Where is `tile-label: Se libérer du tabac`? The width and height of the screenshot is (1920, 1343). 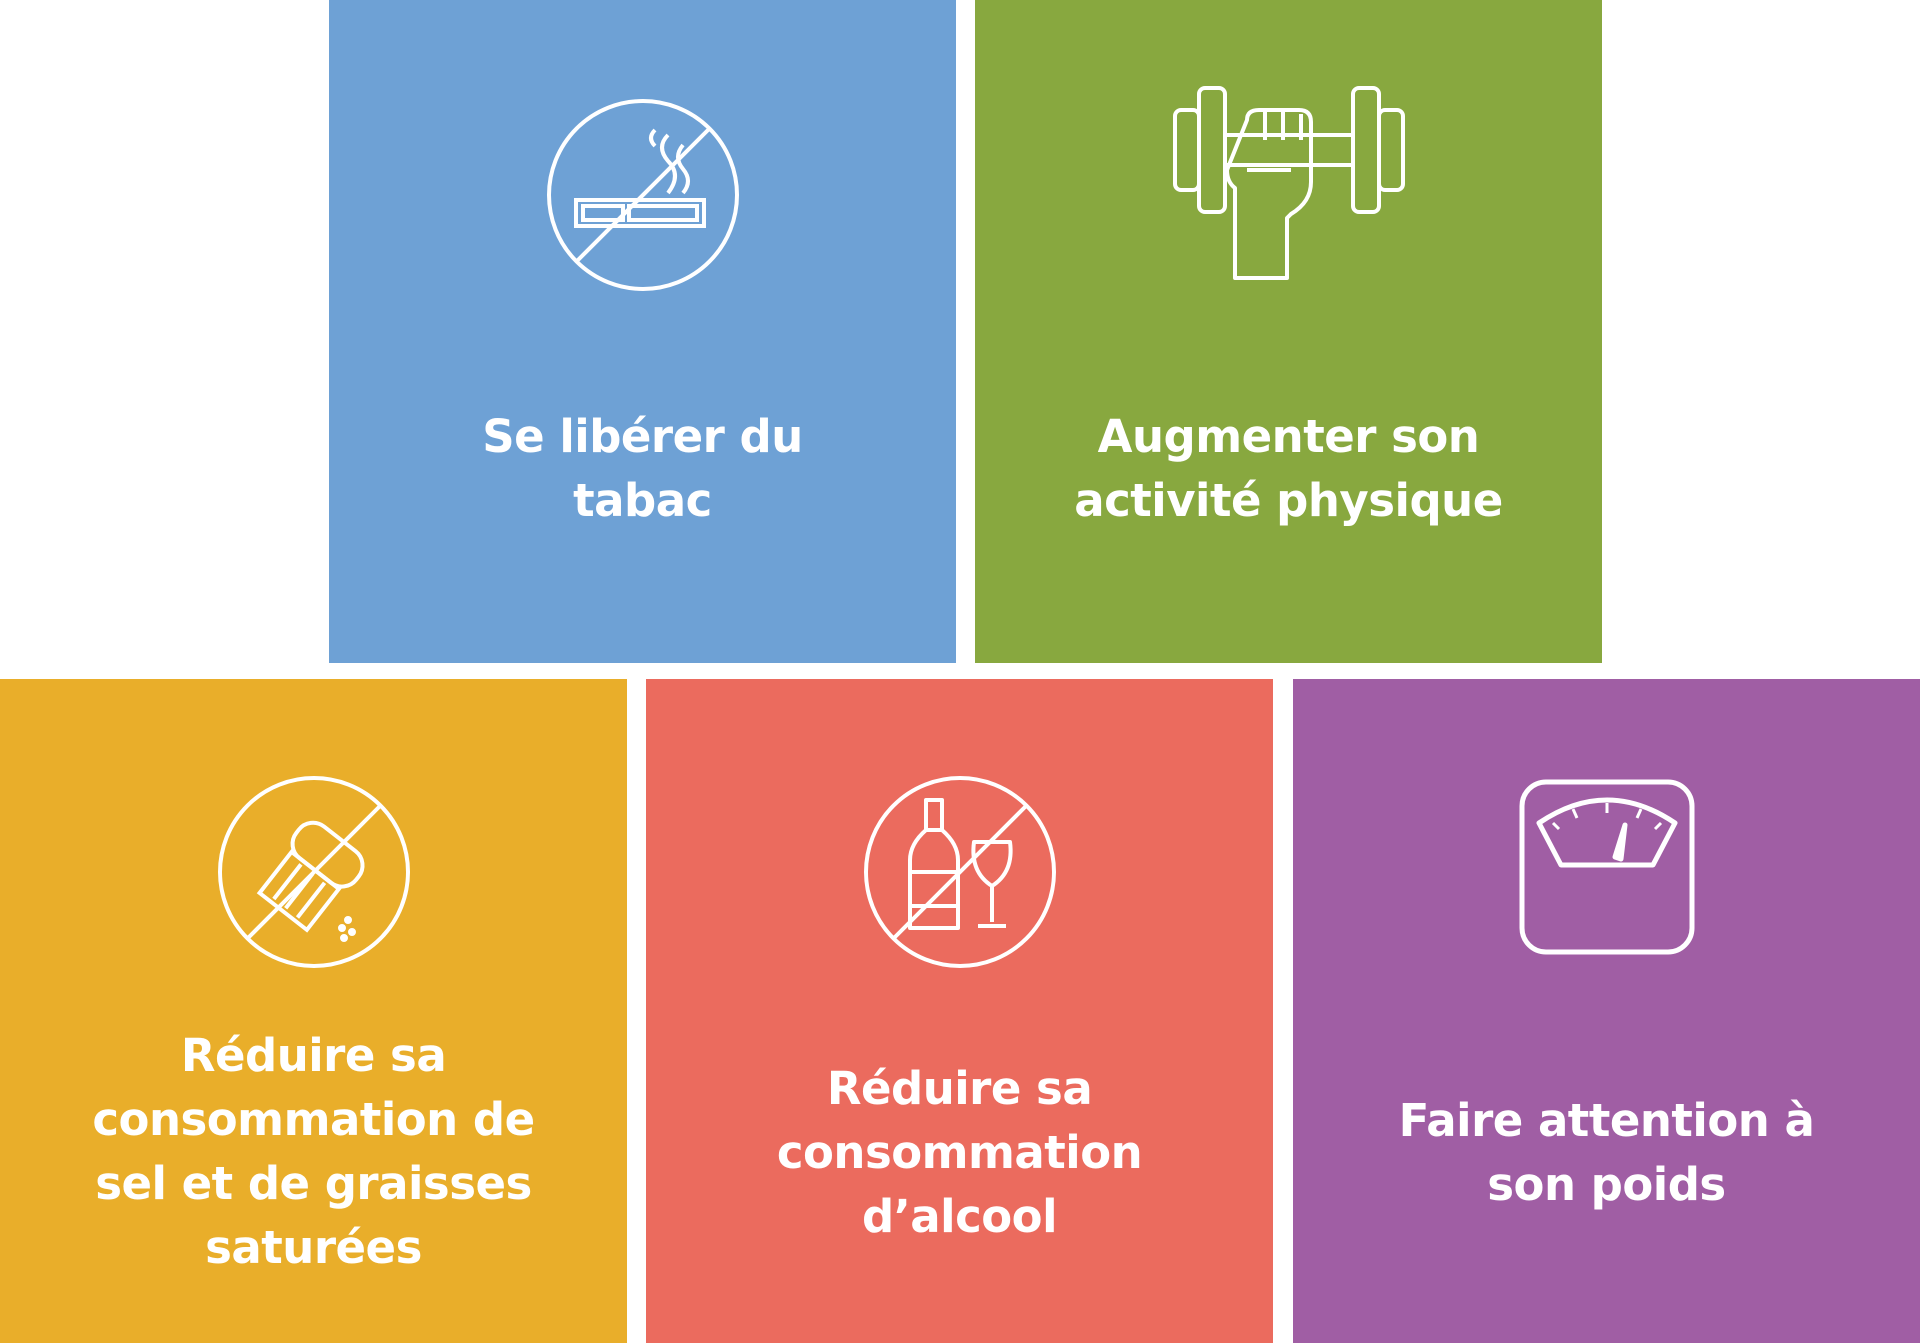 tile-label: Se libérer du tabac is located at coordinates (642, 468).